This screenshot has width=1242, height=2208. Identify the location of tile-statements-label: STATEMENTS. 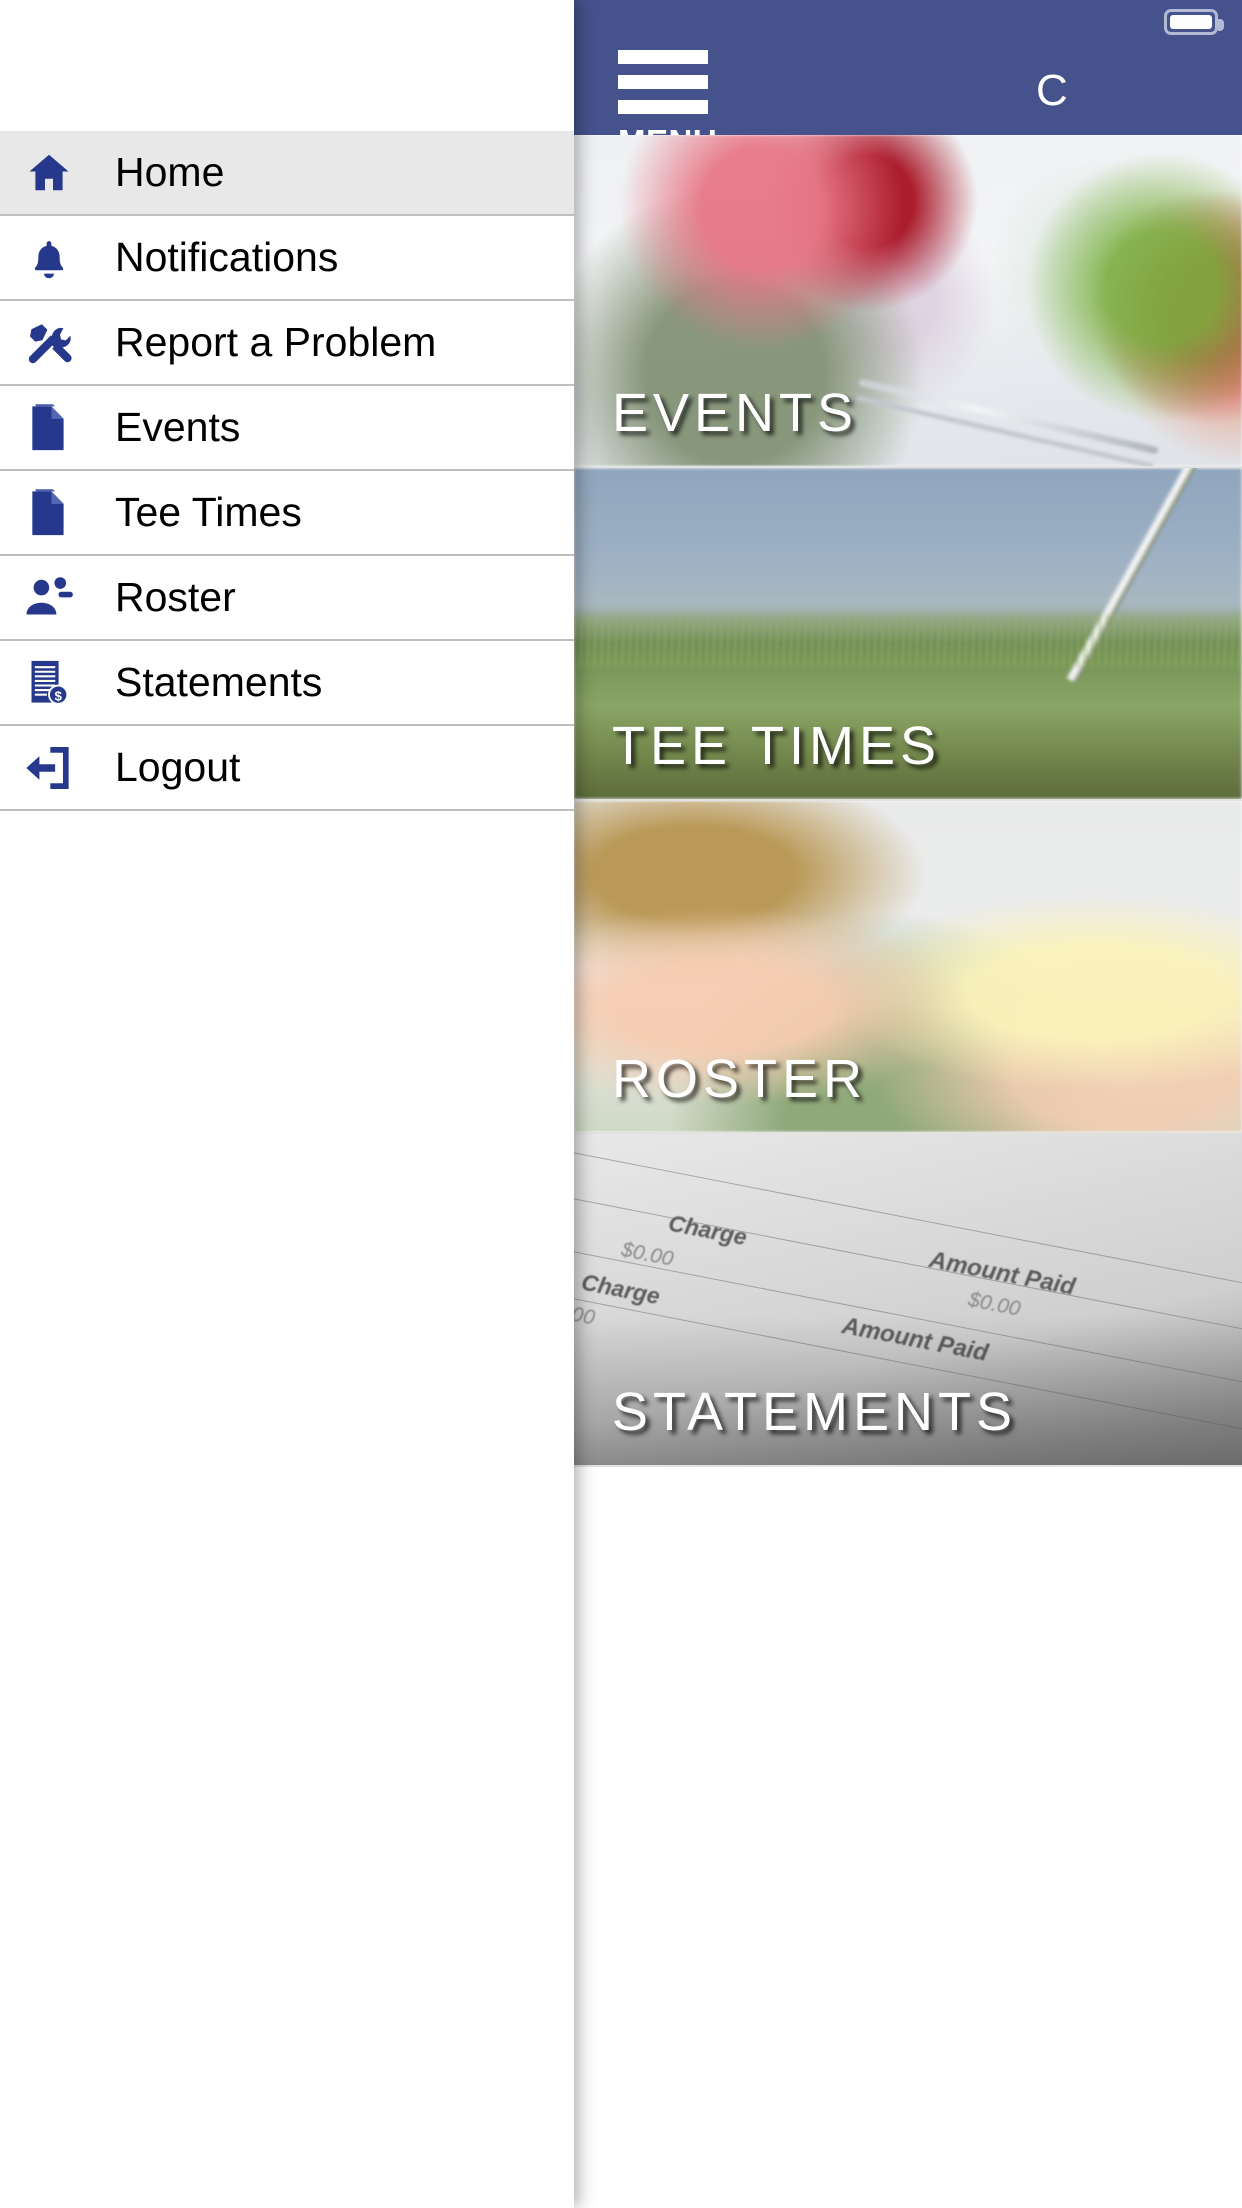
(815, 1412).